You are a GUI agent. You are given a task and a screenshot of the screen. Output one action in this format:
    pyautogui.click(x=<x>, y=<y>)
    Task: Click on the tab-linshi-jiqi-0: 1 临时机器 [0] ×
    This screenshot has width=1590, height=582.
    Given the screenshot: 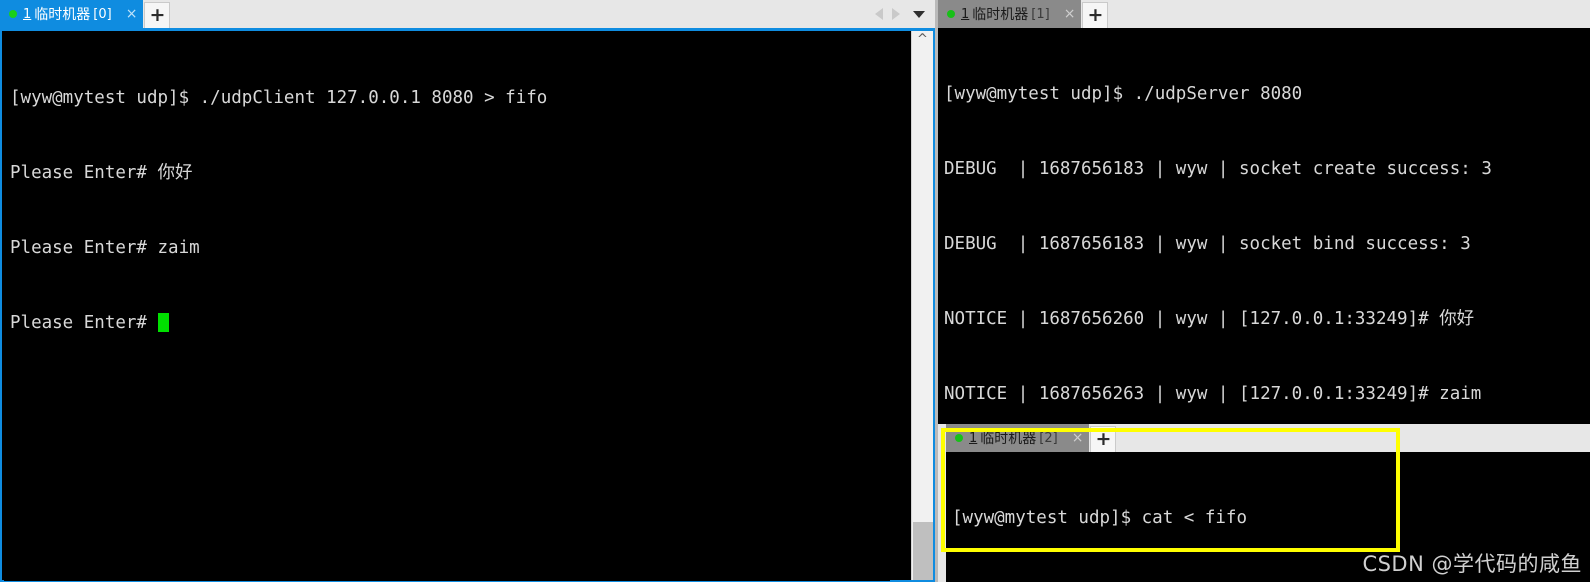 What is the action you would take?
    pyautogui.click(x=72, y=14)
    